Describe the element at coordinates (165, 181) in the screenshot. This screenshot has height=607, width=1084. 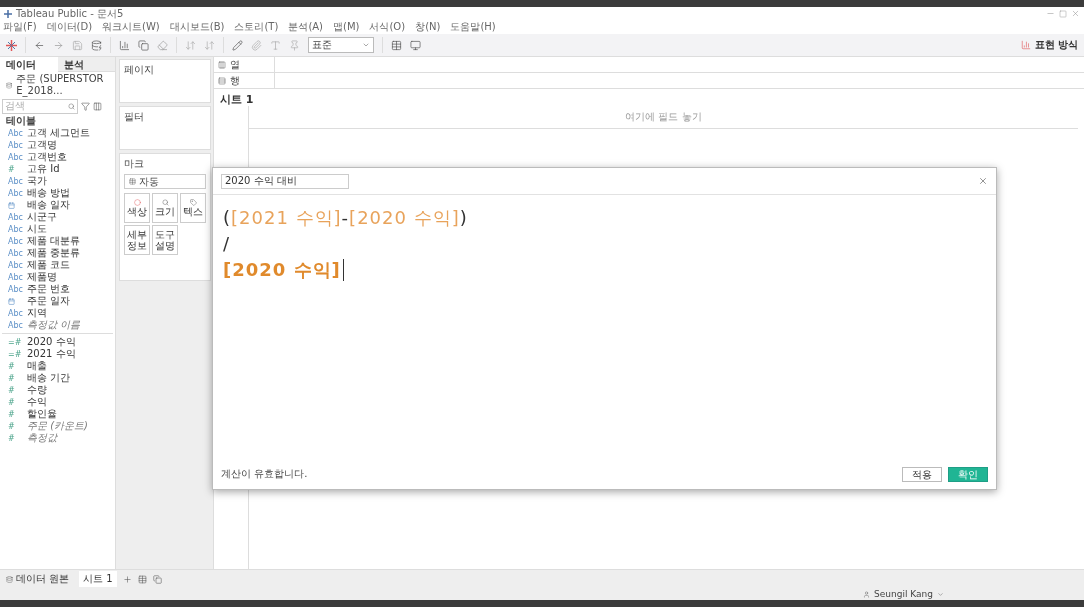
I see `mark-type-select: 자동` at that location.